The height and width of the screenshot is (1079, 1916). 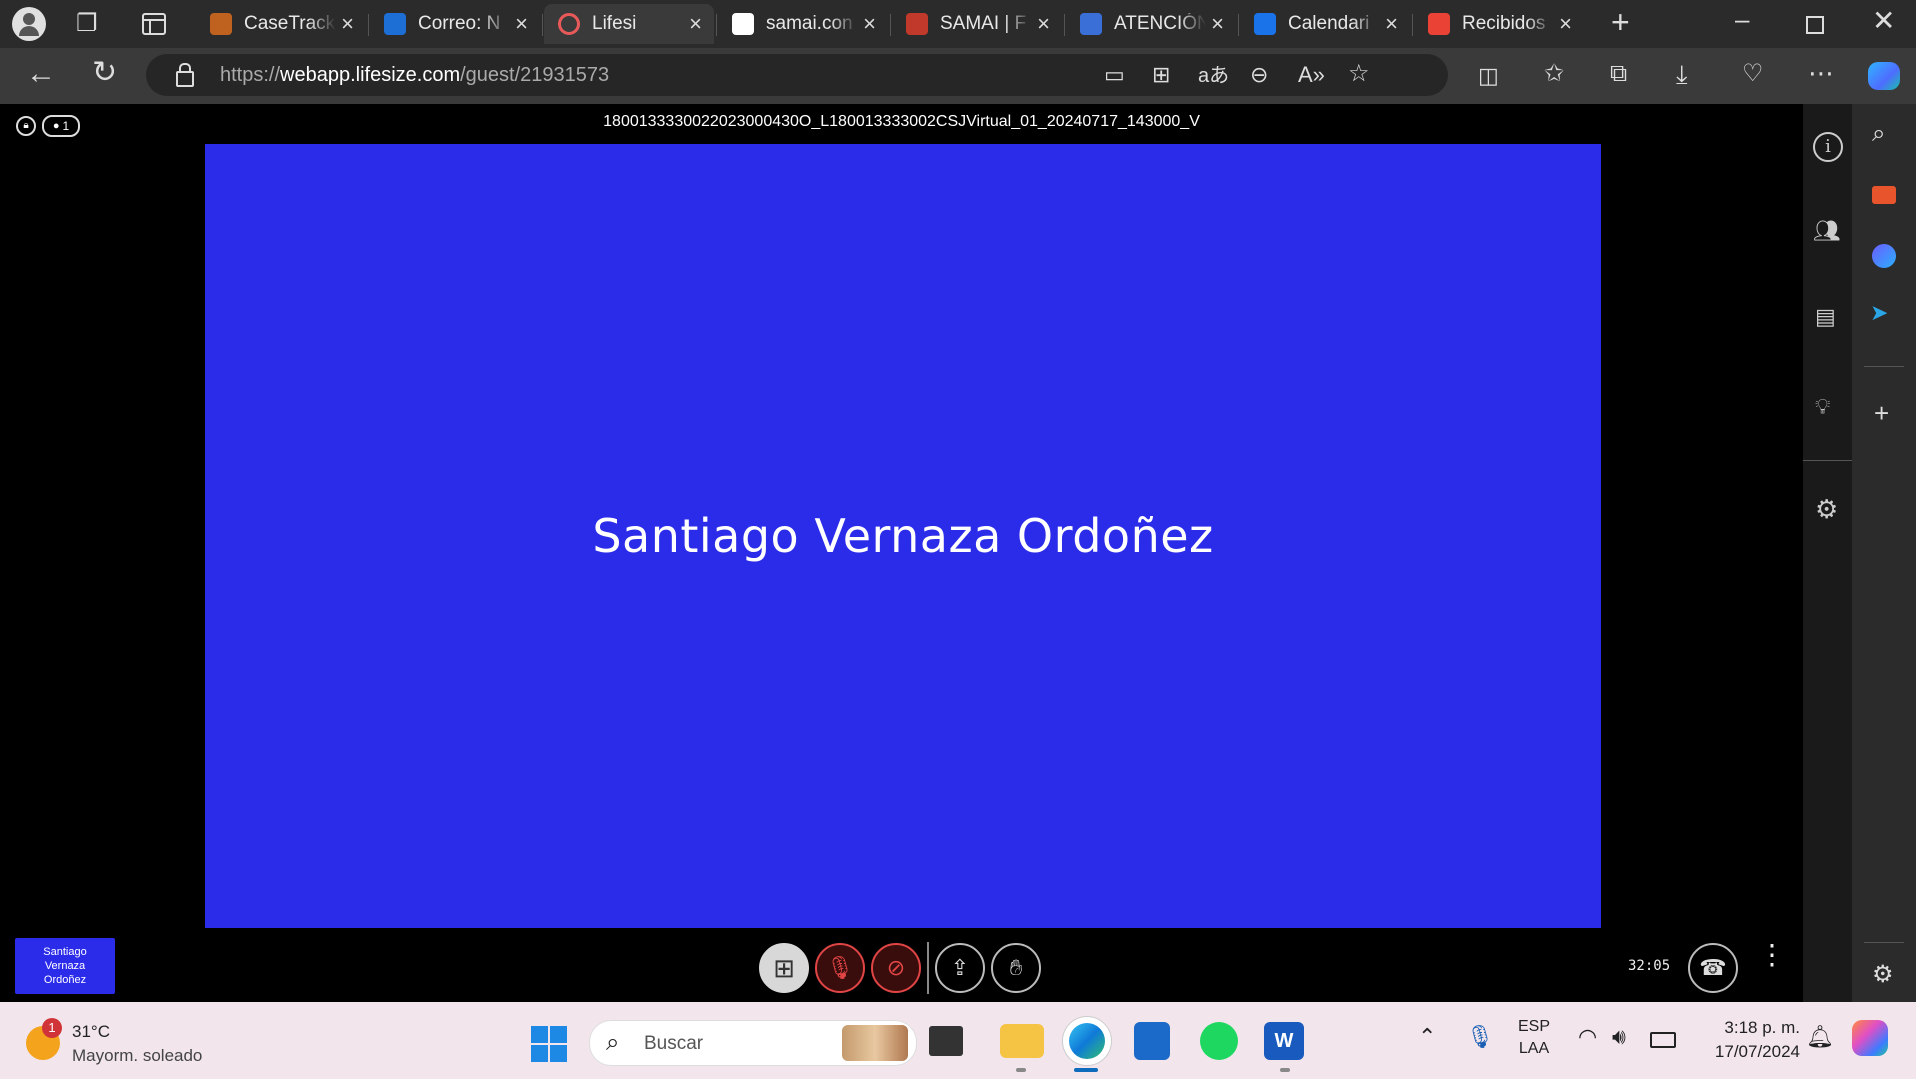 I want to click on camera-off-icon: ⊘, so click(x=896, y=967).